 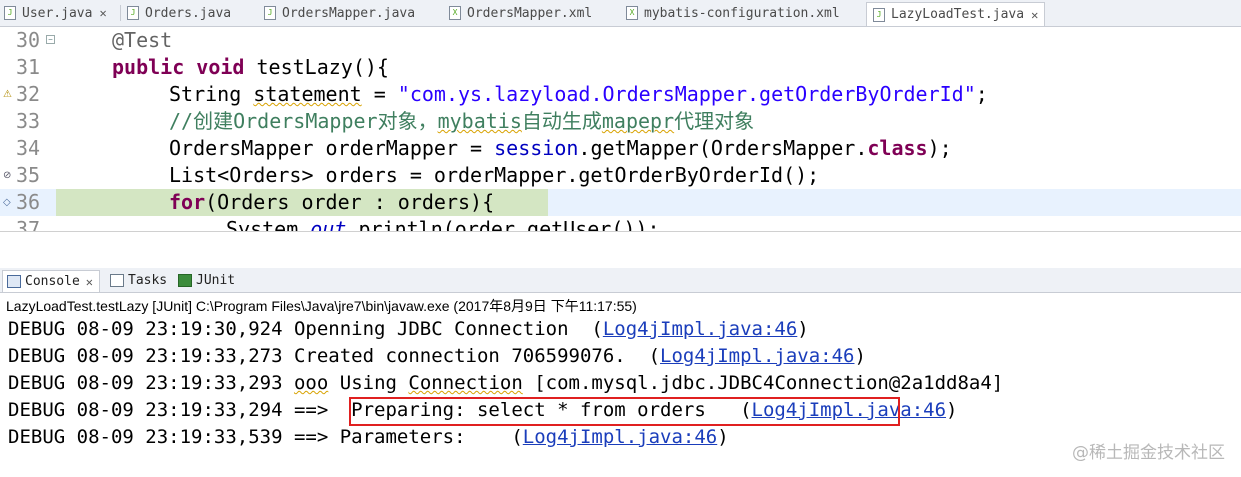 I want to click on console-icon, so click(x=14, y=281).